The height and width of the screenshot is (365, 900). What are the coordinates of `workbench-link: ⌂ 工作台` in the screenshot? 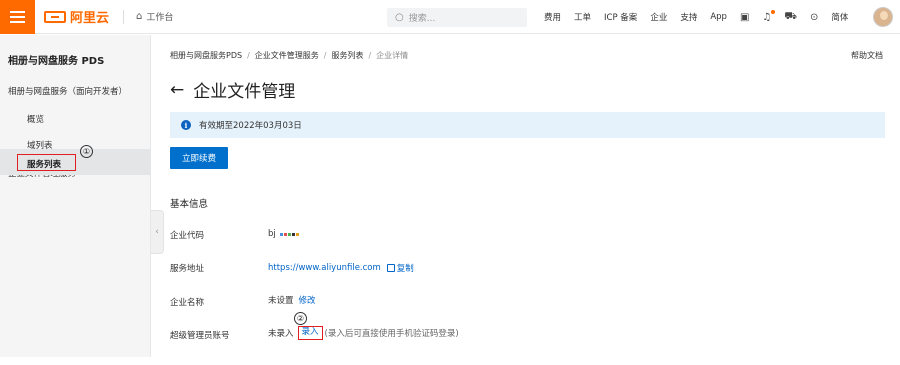 It's located at (154, 16).